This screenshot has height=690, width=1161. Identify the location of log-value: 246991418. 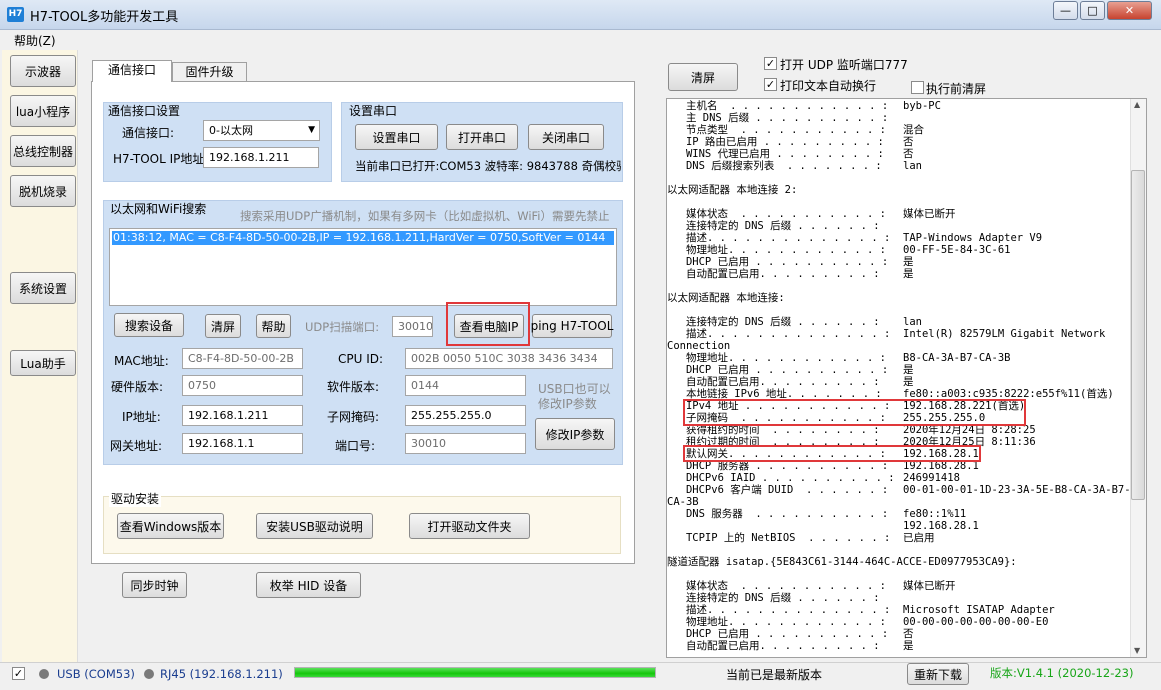
(931, 478).